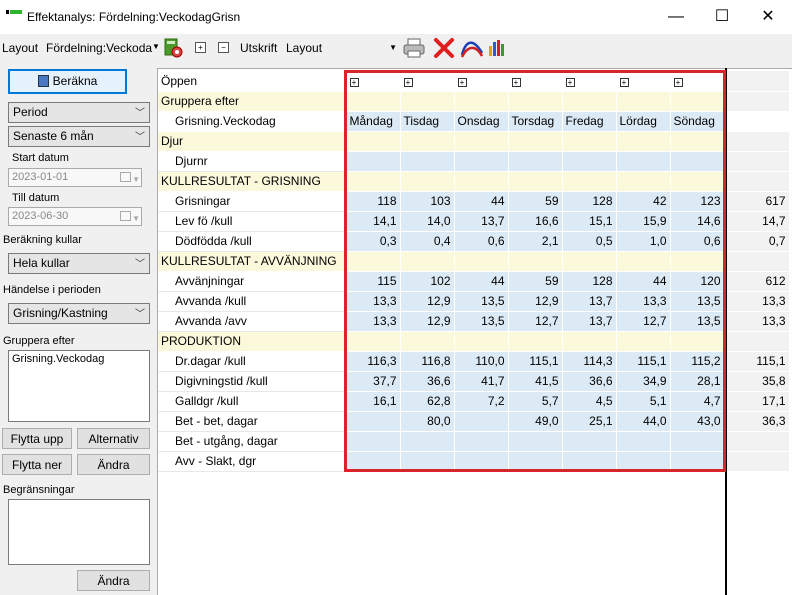 The height and width of the screenshot is (595, 792). Describe the element at coordinates (643, 201) in the screenshot. I see `data-cell: 42` at that location.